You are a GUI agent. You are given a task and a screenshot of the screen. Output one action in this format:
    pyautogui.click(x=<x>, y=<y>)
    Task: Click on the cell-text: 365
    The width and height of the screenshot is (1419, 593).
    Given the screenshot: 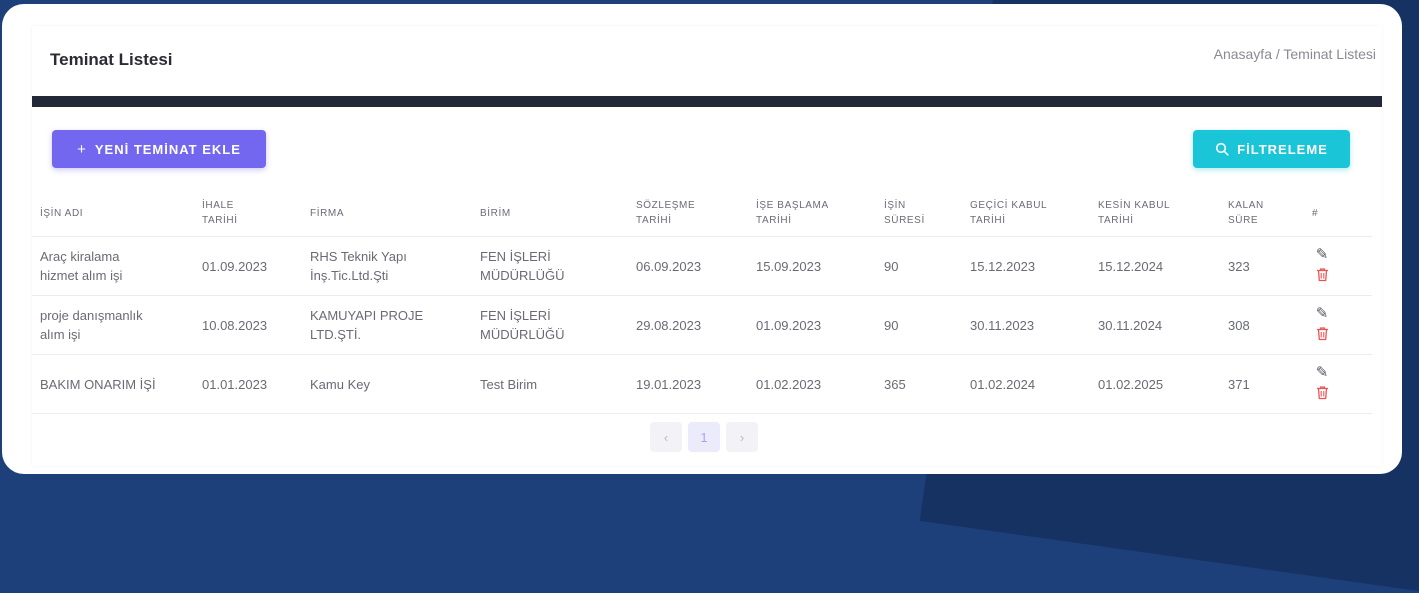 What is the action you would take?
    pyautogui.click(x=895, y=384)
    